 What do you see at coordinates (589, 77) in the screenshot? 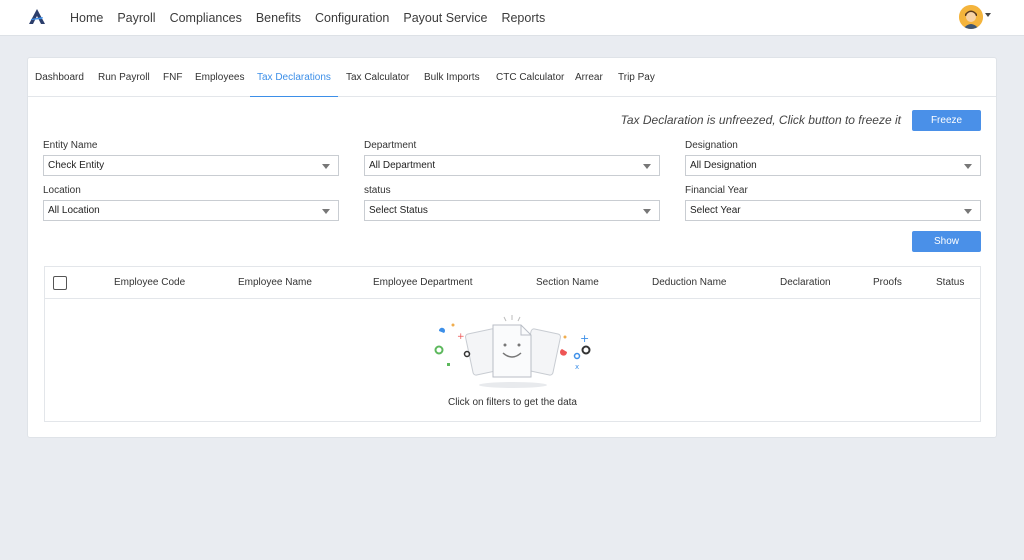
I see `tab-arrear: Arrear` at bounding box center [589, 77].